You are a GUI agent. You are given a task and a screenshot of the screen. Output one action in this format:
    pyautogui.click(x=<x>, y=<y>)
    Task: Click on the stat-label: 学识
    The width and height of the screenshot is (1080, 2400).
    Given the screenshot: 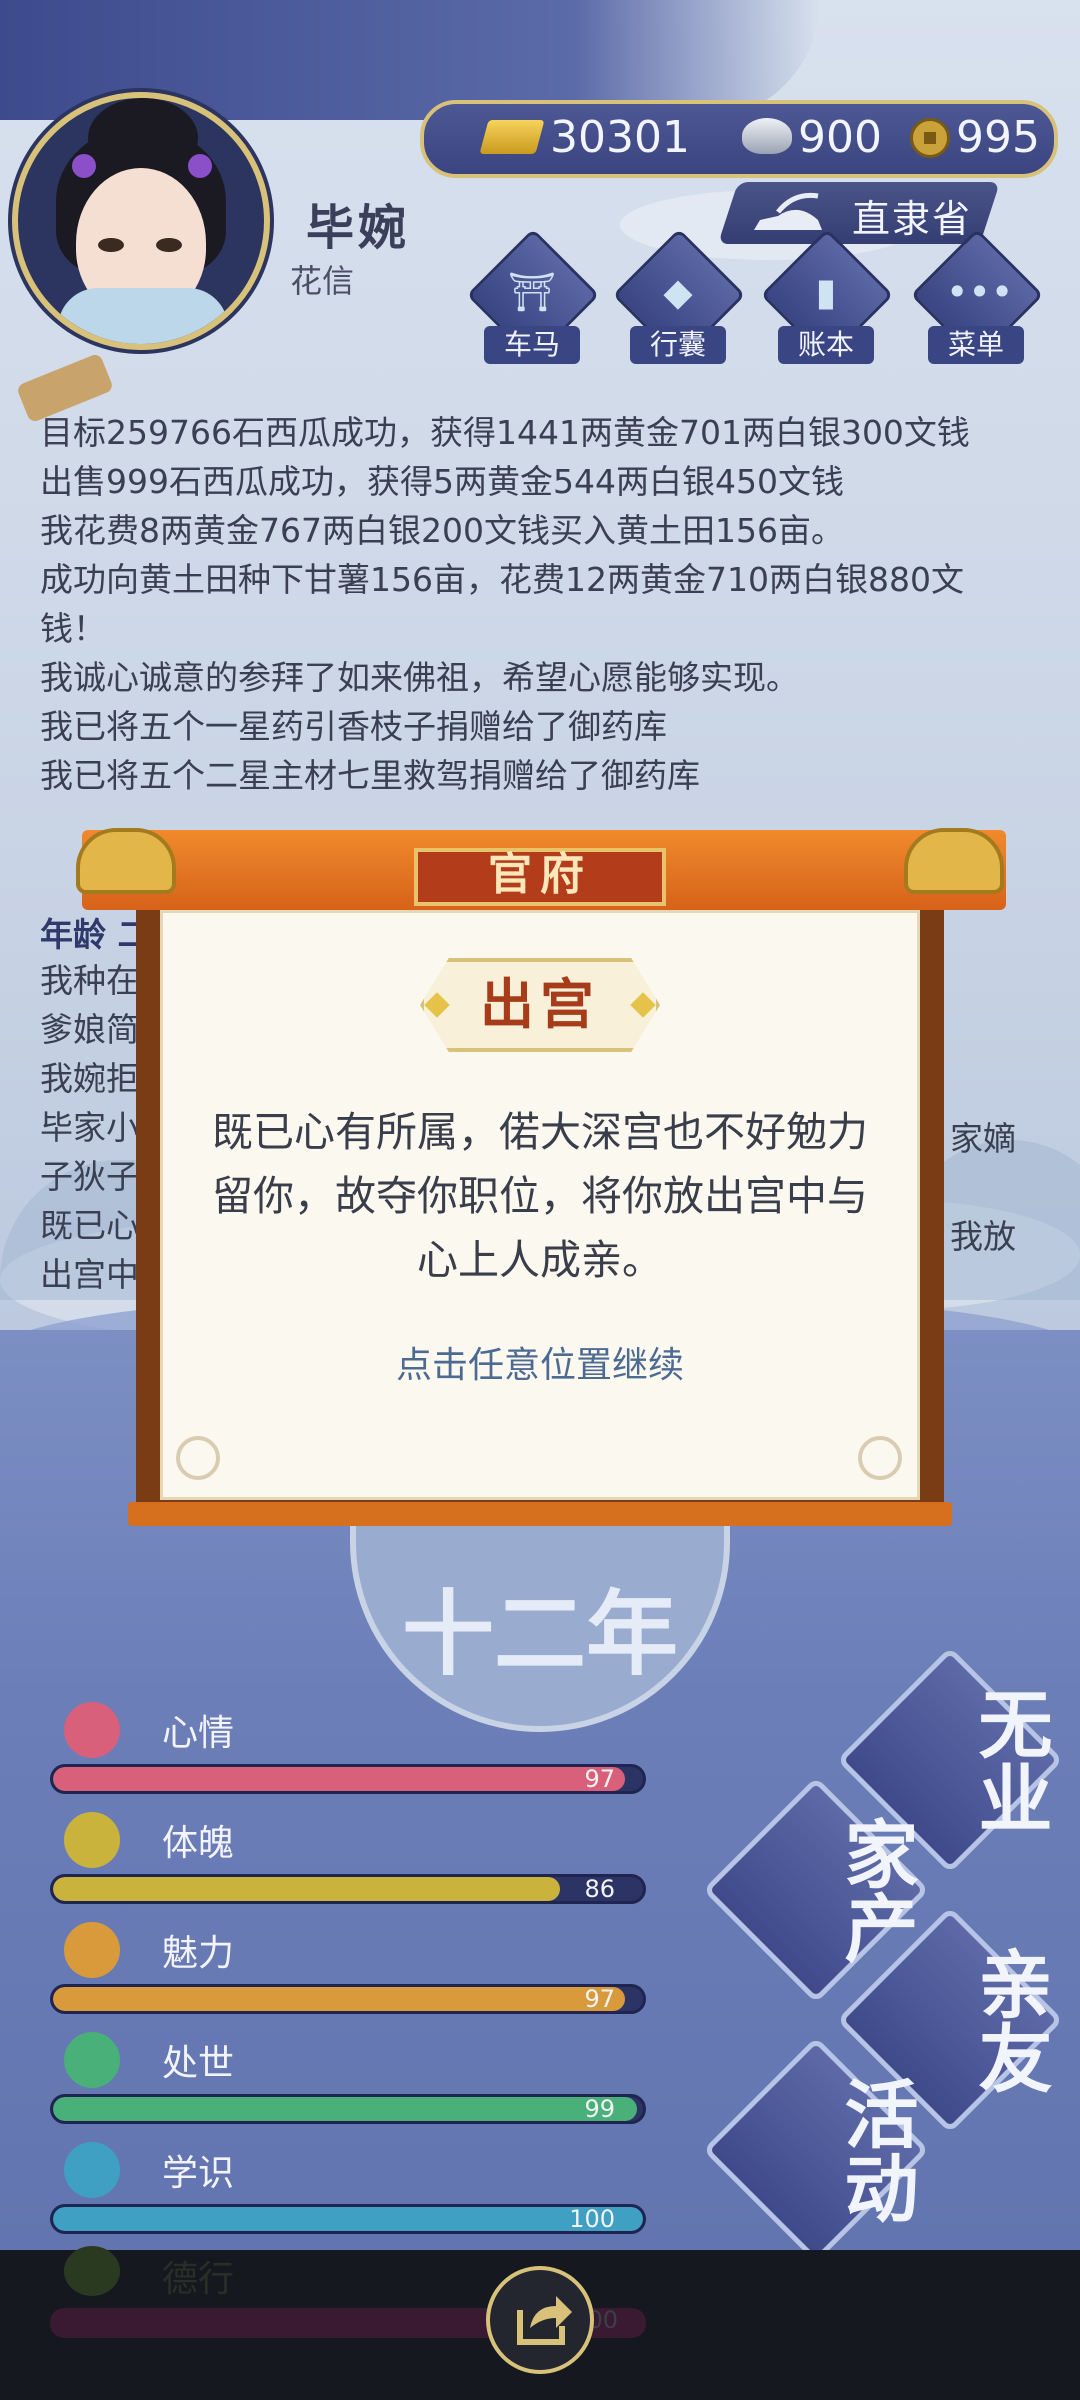 What is the action you would take?
    pyautogui.click(x=198, y=2173)
    